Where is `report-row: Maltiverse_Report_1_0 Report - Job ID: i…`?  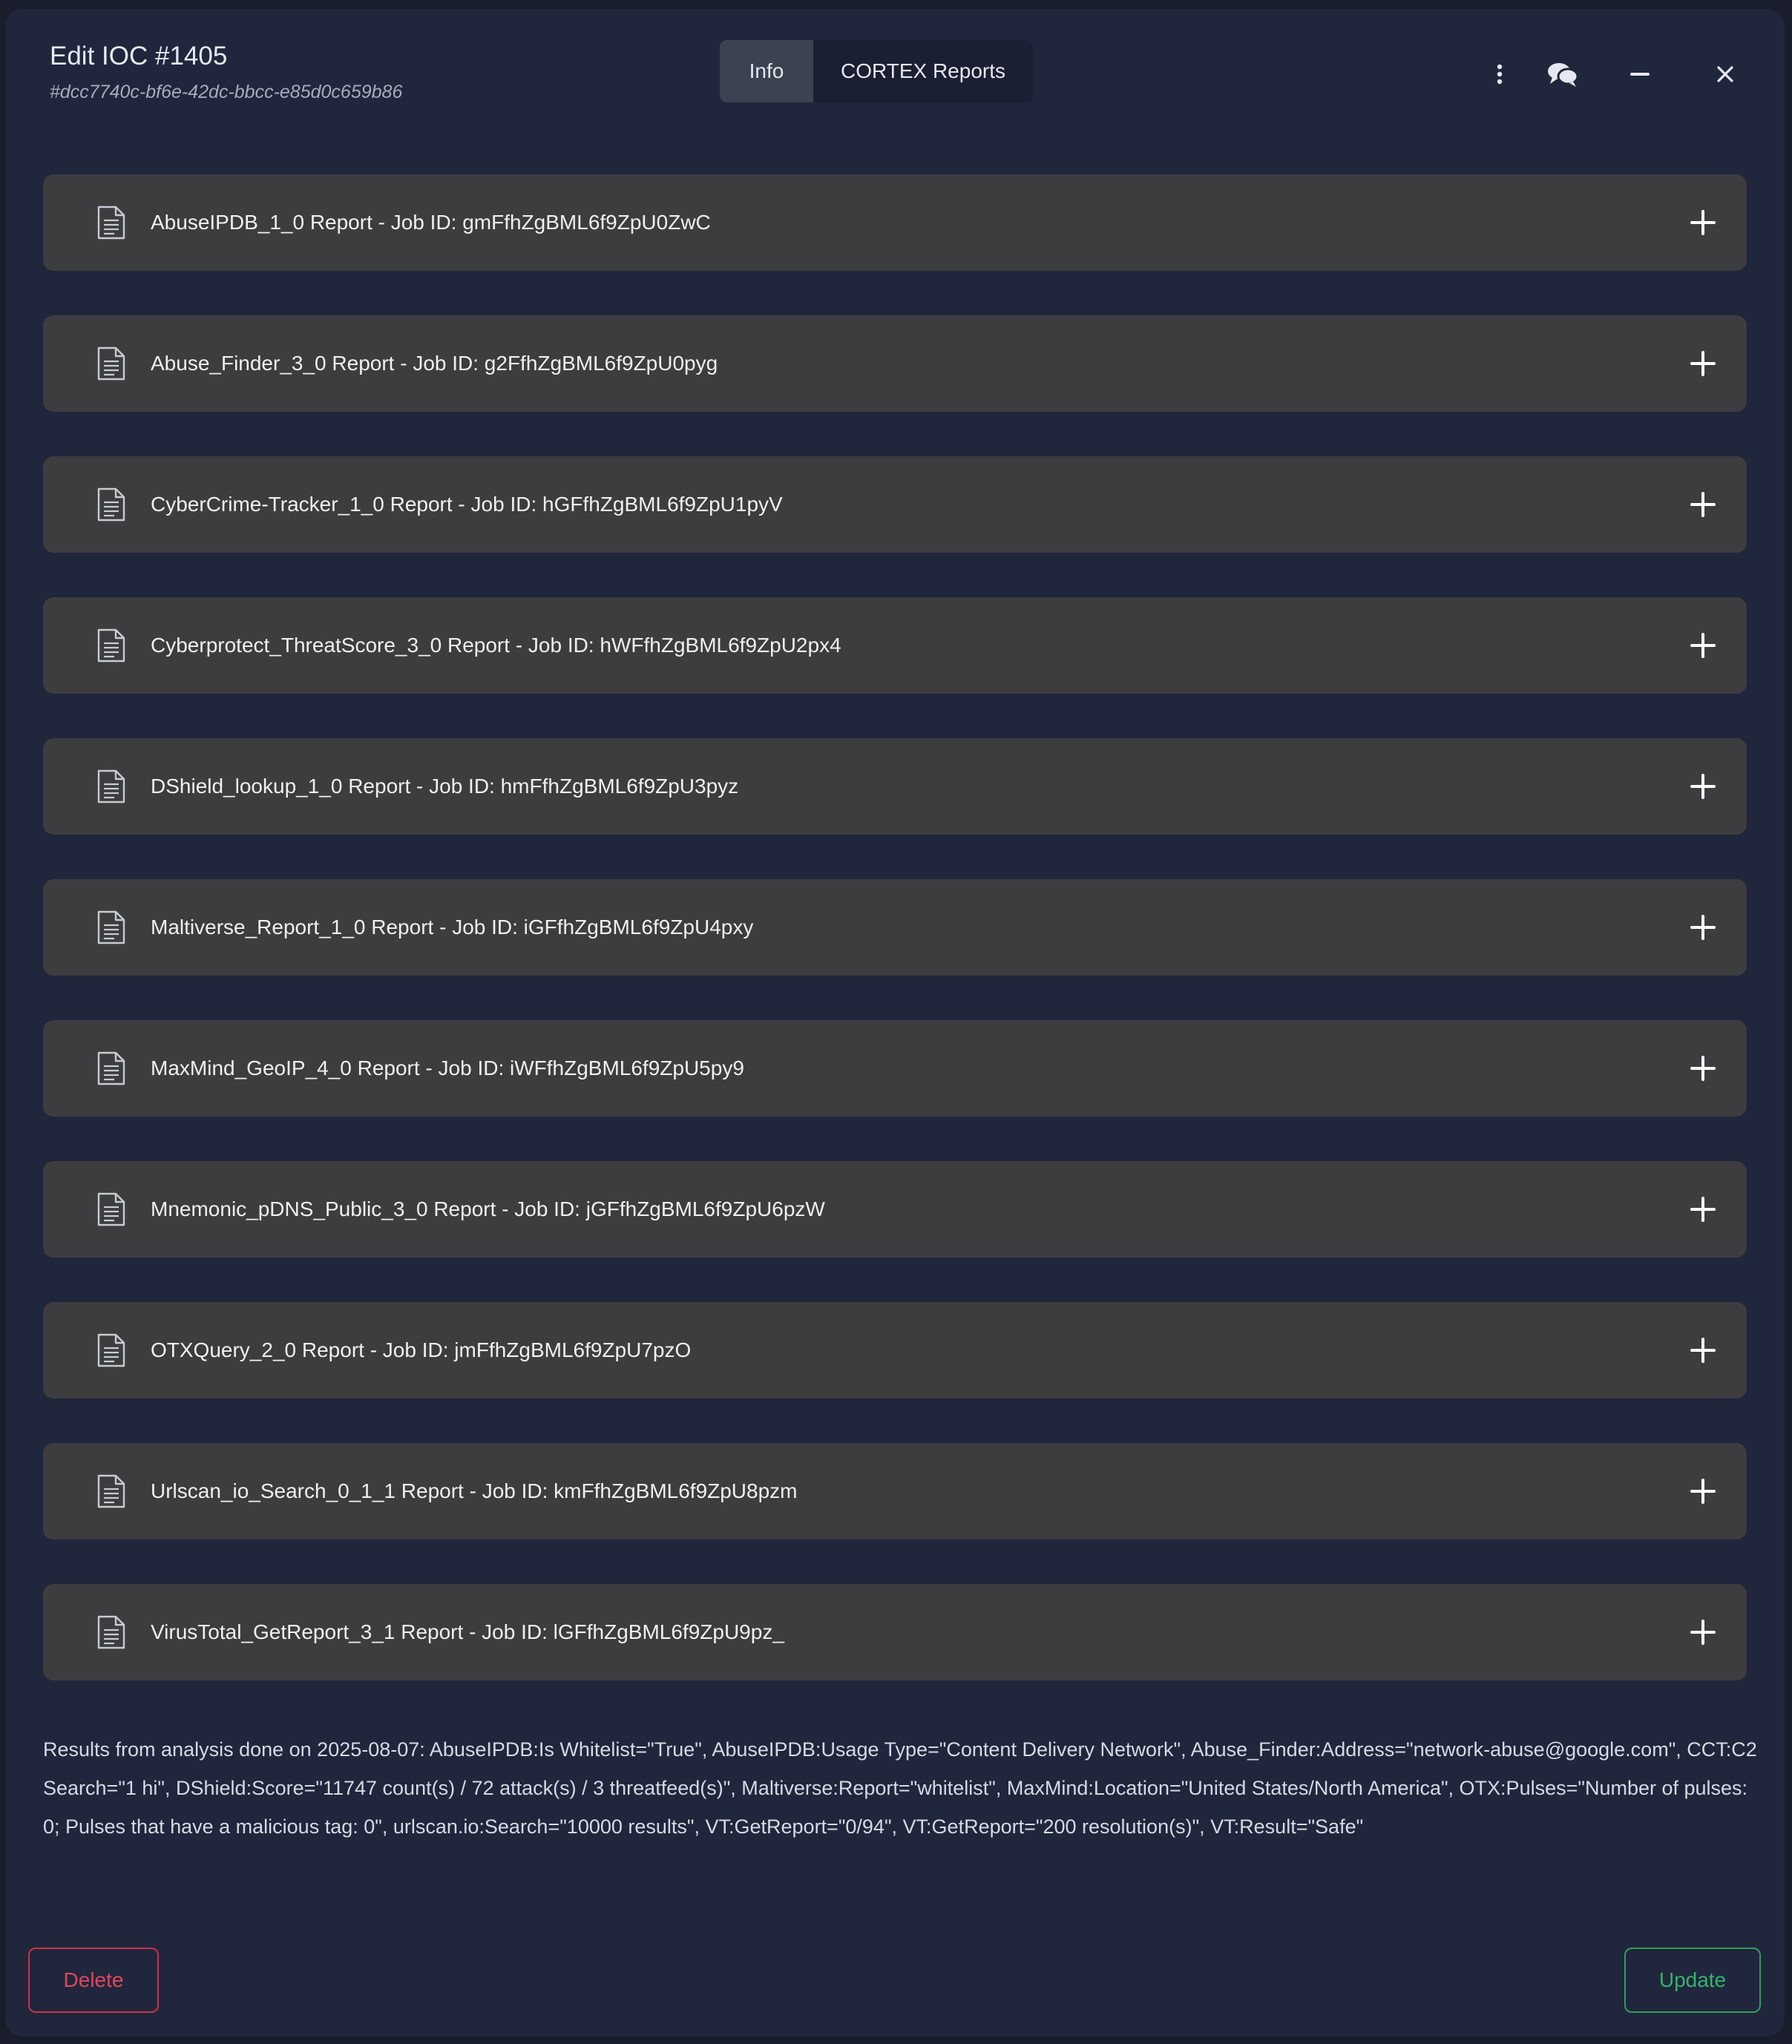
report-row: Maltiverse_Report_1_0 Report - Job ID: i… is located at coordinates (895, 928).